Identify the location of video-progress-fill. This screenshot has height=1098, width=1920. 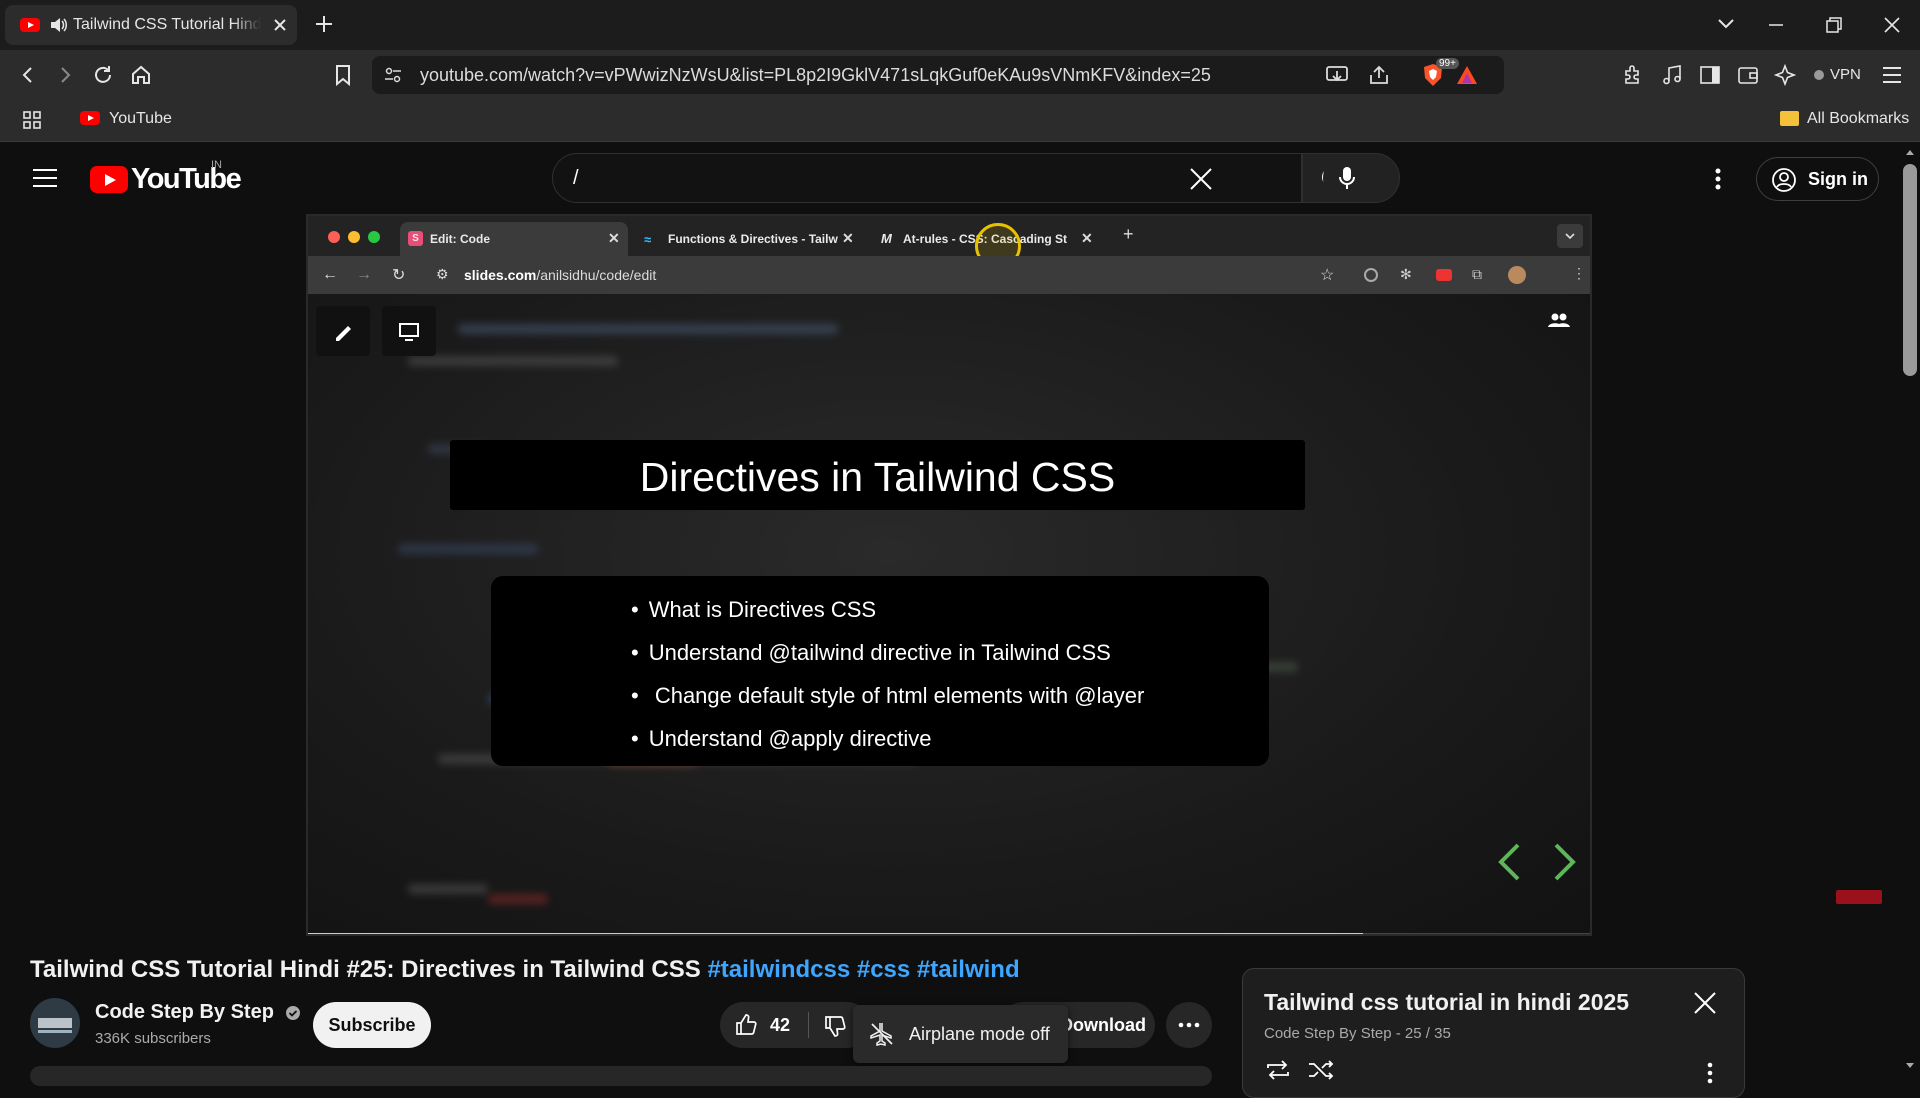
(835, 933).